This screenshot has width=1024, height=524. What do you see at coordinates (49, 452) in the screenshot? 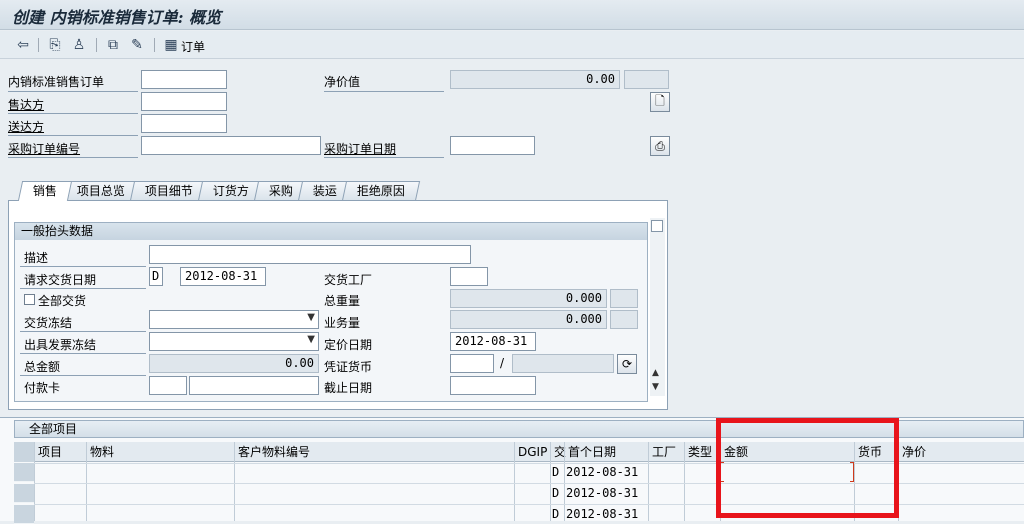
I see `col-item: 项目` at bounding box center [49, 452].